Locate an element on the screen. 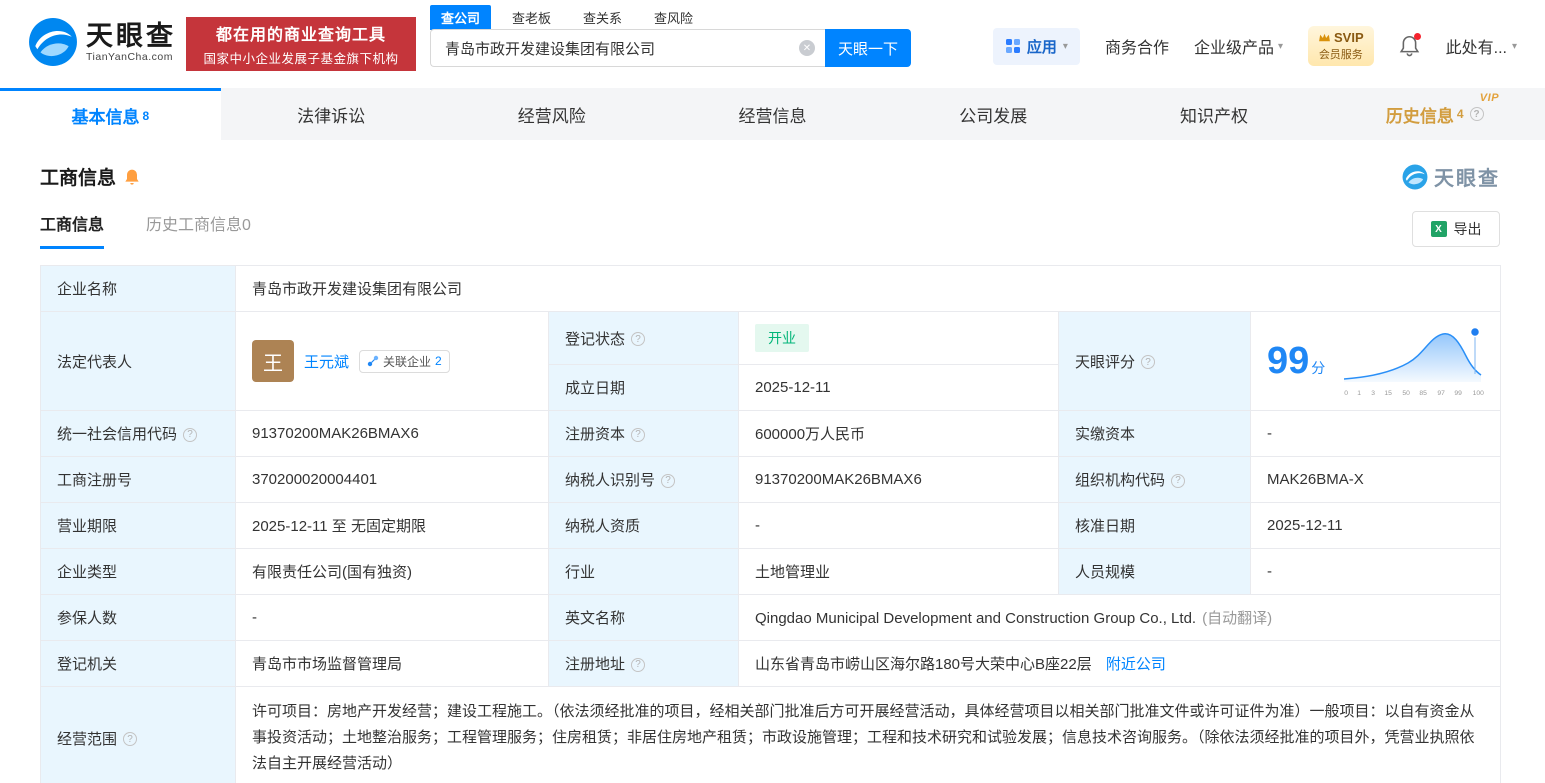  subtab-history-business-info: 历史工商信息0 is located at coordinates (198, 230).